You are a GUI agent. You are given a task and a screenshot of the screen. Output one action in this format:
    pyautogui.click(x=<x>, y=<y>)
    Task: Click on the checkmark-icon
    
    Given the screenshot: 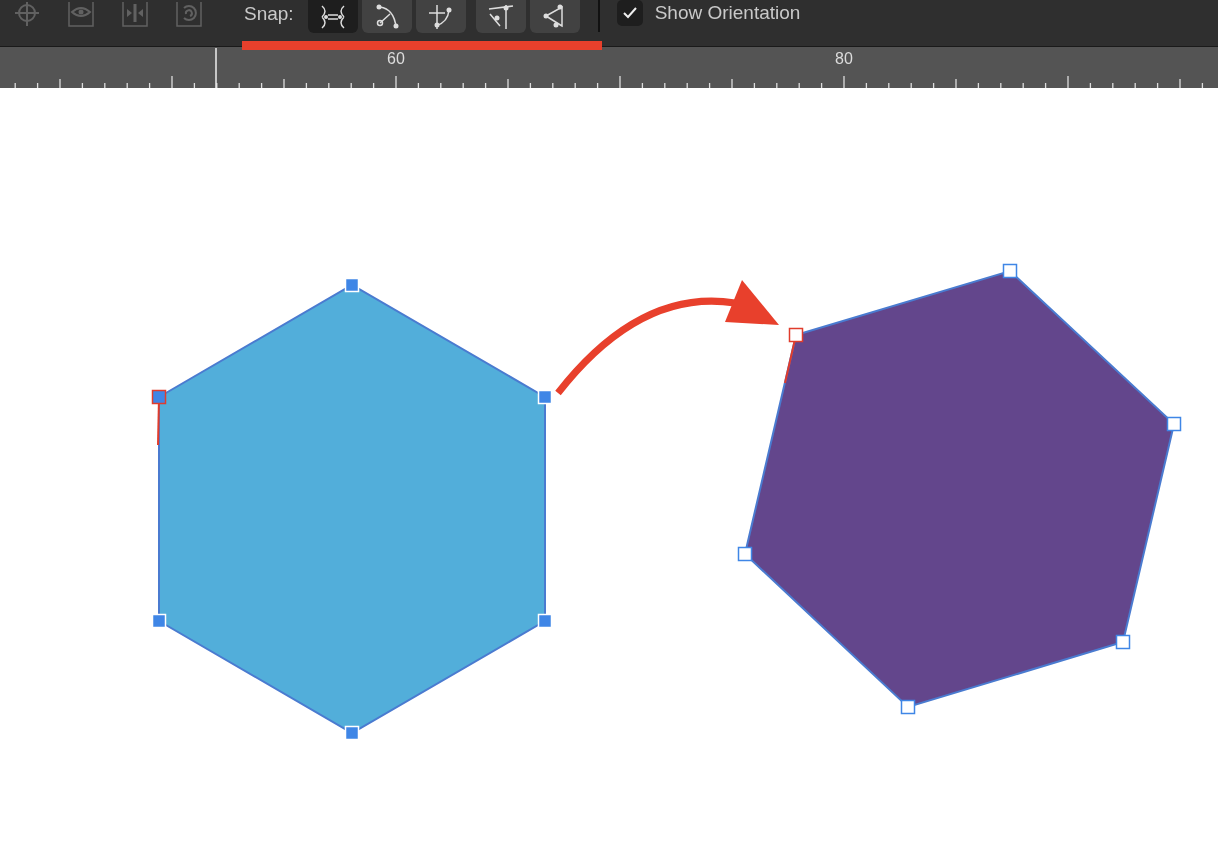 What is the action you would take?
    pyautogui.click(x=629, y=13)
    